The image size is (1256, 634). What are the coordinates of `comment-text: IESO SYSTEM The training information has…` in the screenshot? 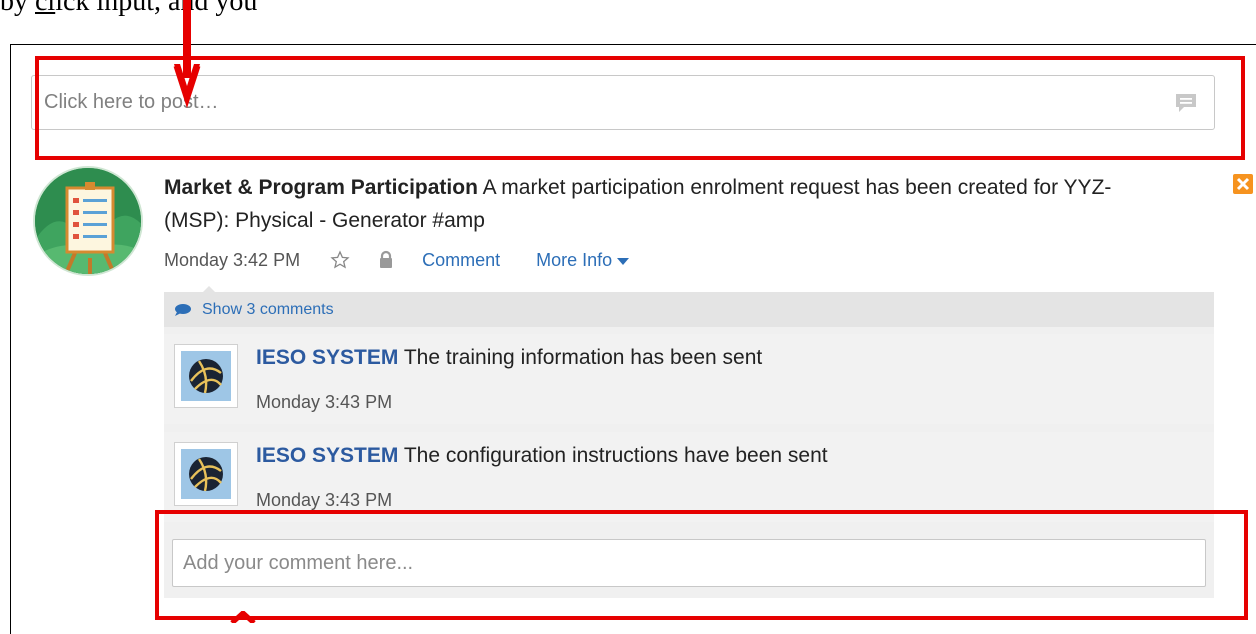 It's located at (509, 358).